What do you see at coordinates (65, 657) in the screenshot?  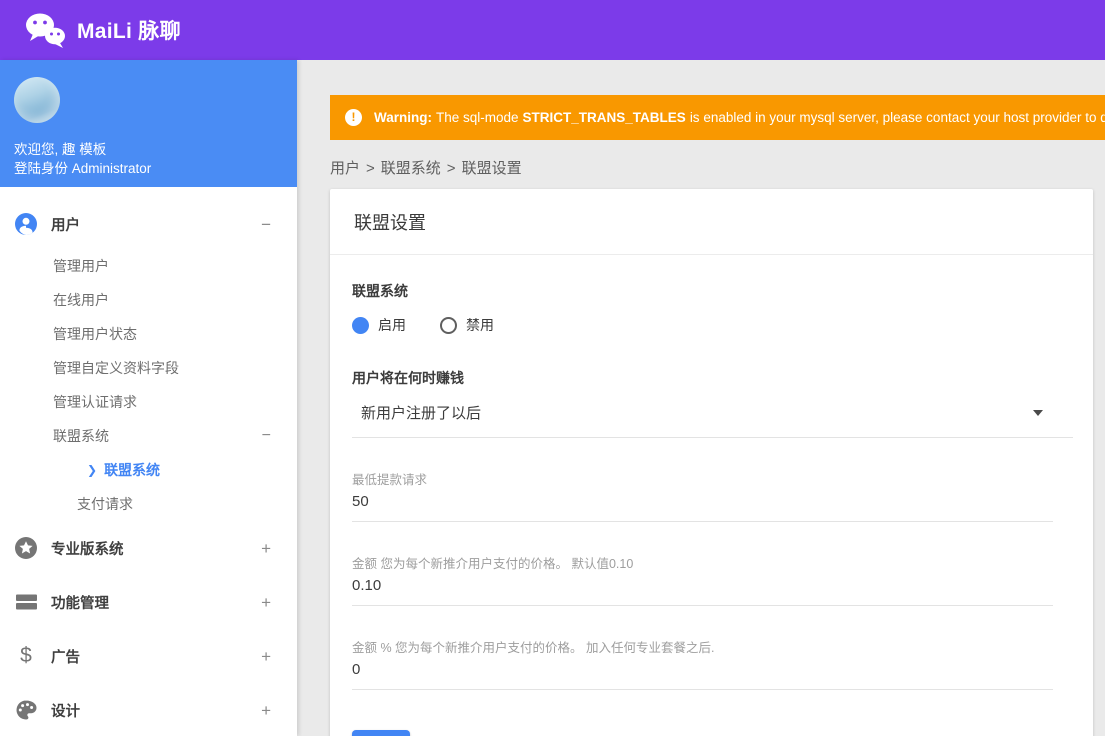 I see `sidebar-item-label: 广告` at bounding box center [65, 657].